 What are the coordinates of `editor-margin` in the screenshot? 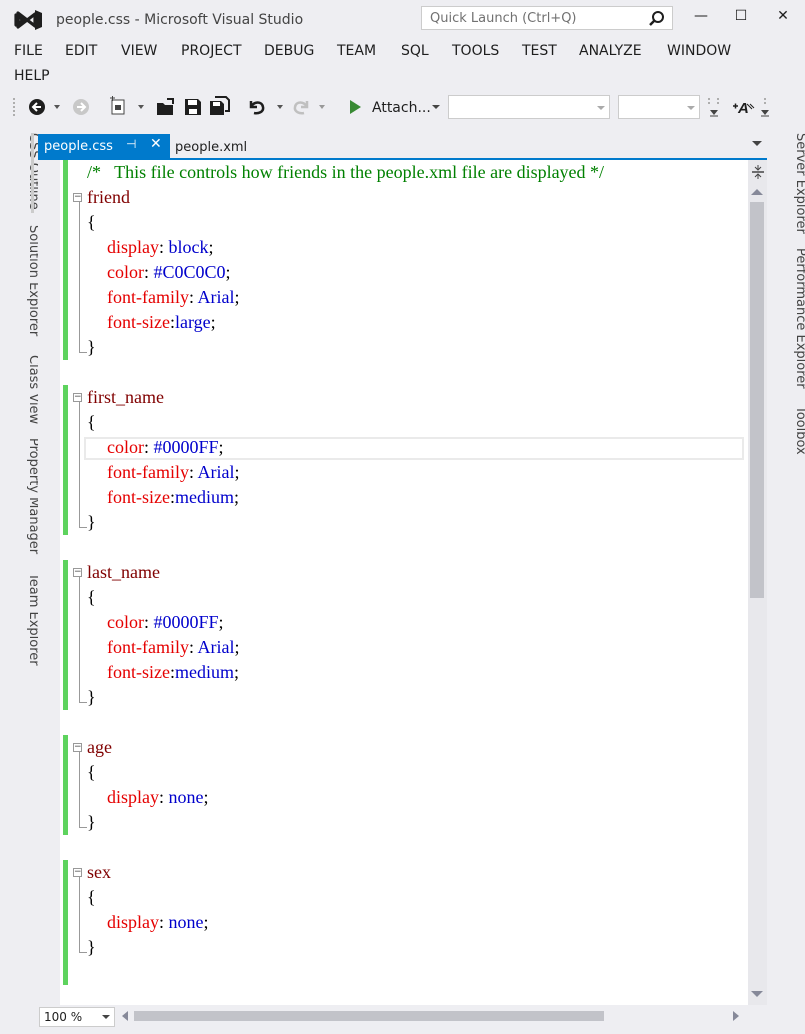 It's located at (49, 582).